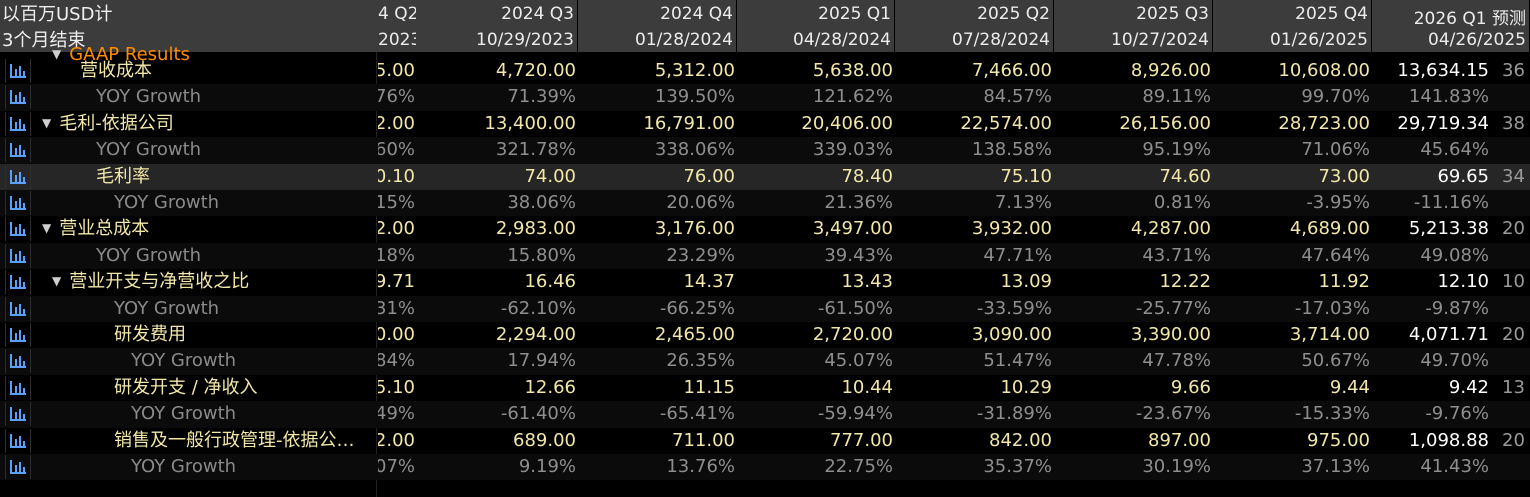 The height and width of the screenshot is (497, 1530). Describe the element at coordinates (1136, 124) in the screenshot. I see `table-cell: 26,156.00` at that location.